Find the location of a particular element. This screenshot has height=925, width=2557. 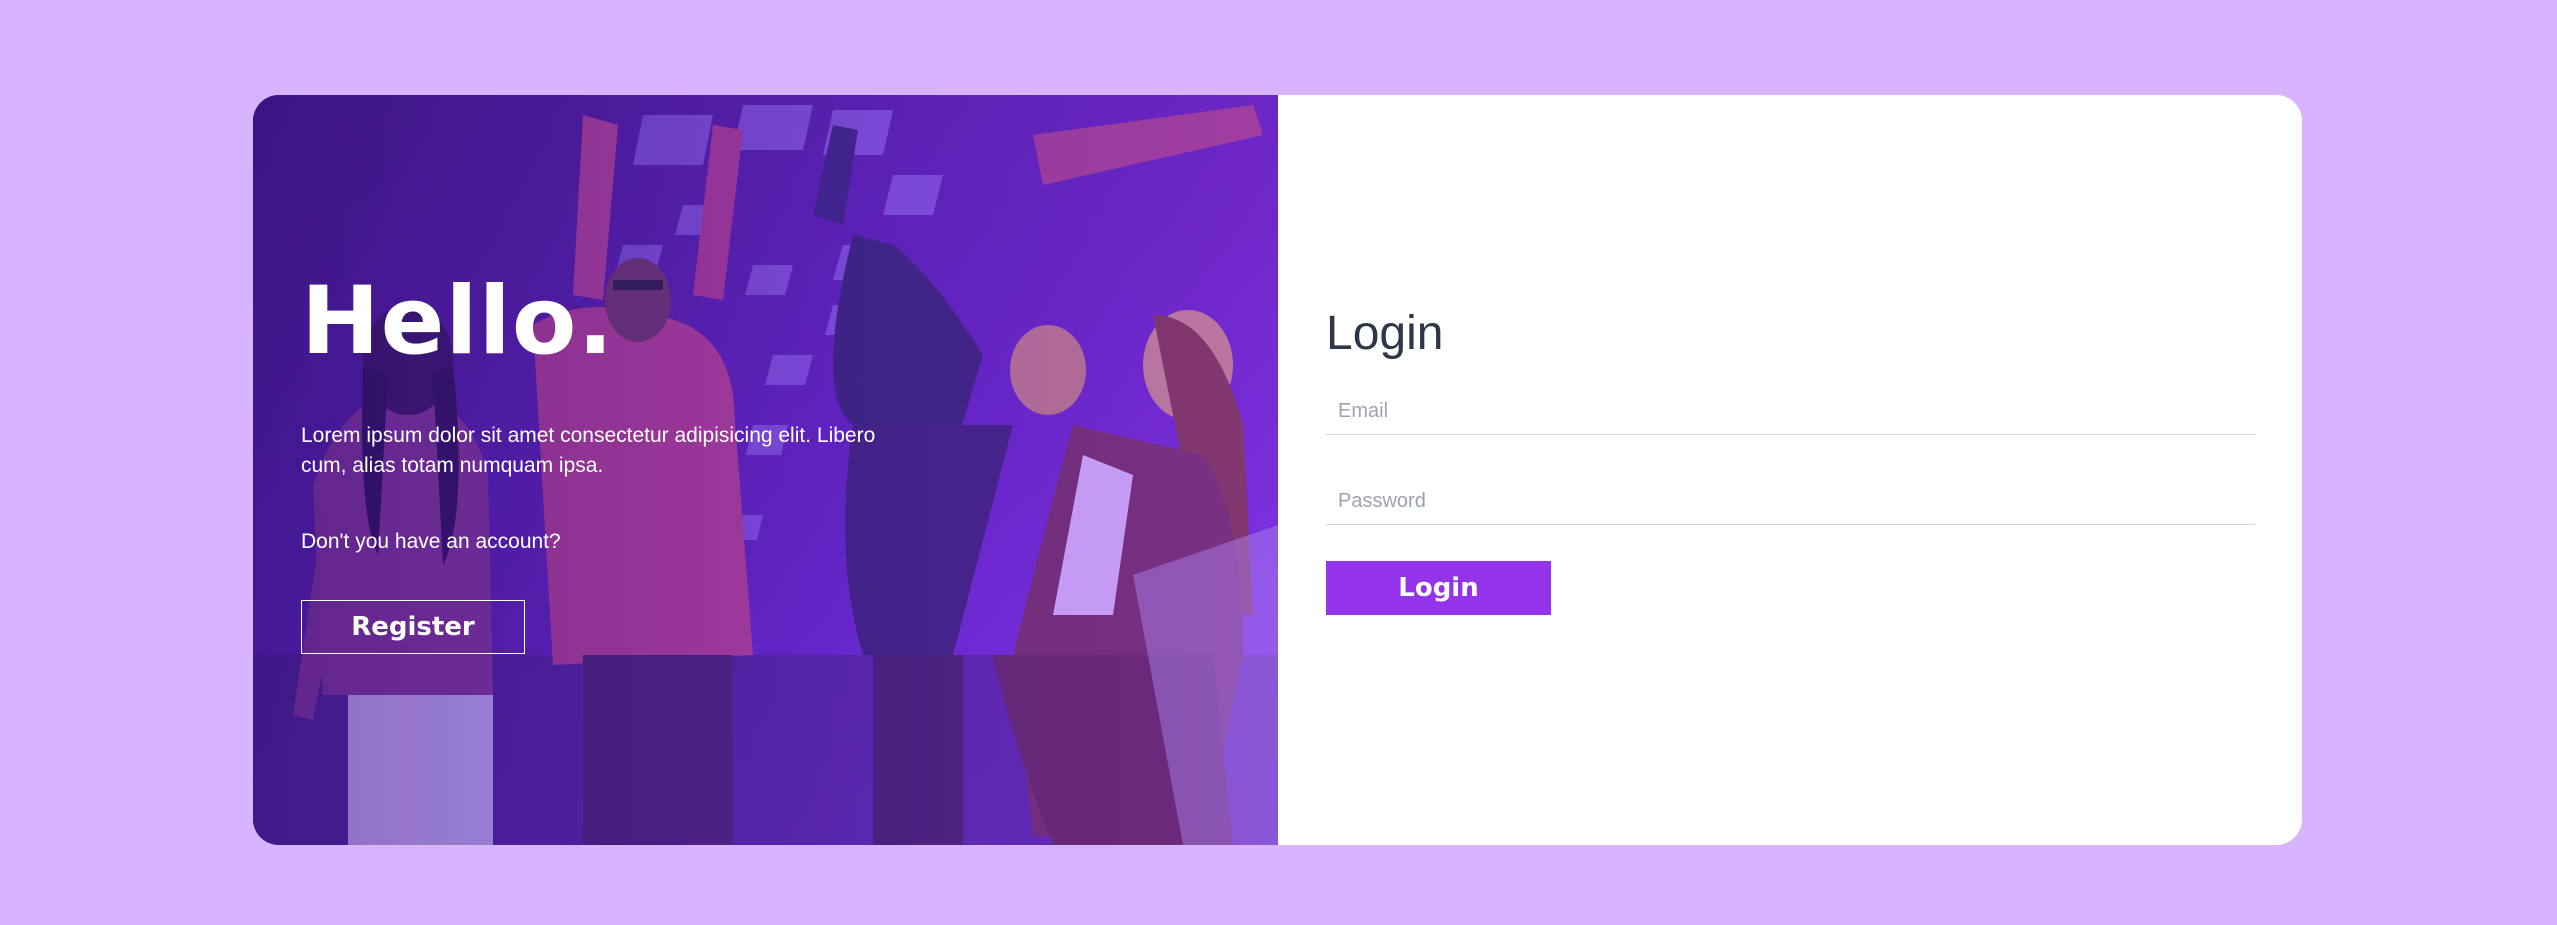

hello-heading: Hello. is located at coordinates (458, 321).